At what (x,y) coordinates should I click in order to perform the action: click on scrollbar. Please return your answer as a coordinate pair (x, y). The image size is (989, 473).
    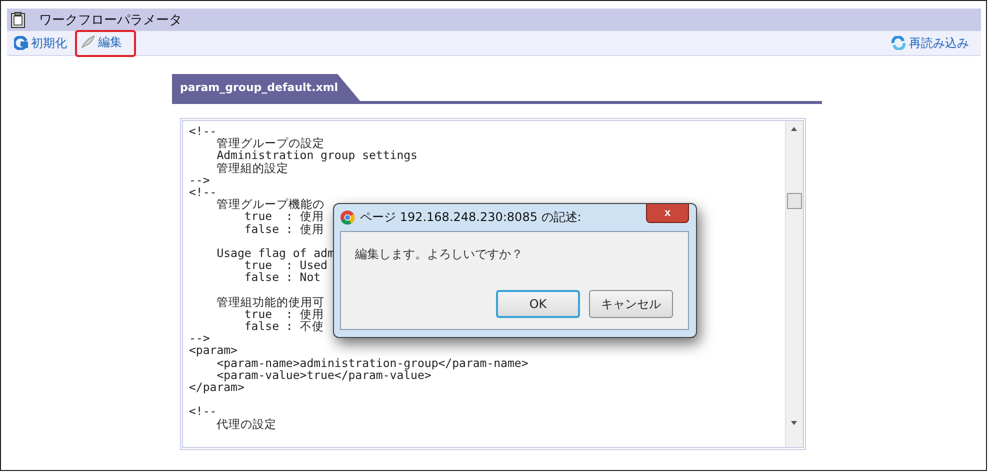
    Looking at the image, I should click on (794, 284).